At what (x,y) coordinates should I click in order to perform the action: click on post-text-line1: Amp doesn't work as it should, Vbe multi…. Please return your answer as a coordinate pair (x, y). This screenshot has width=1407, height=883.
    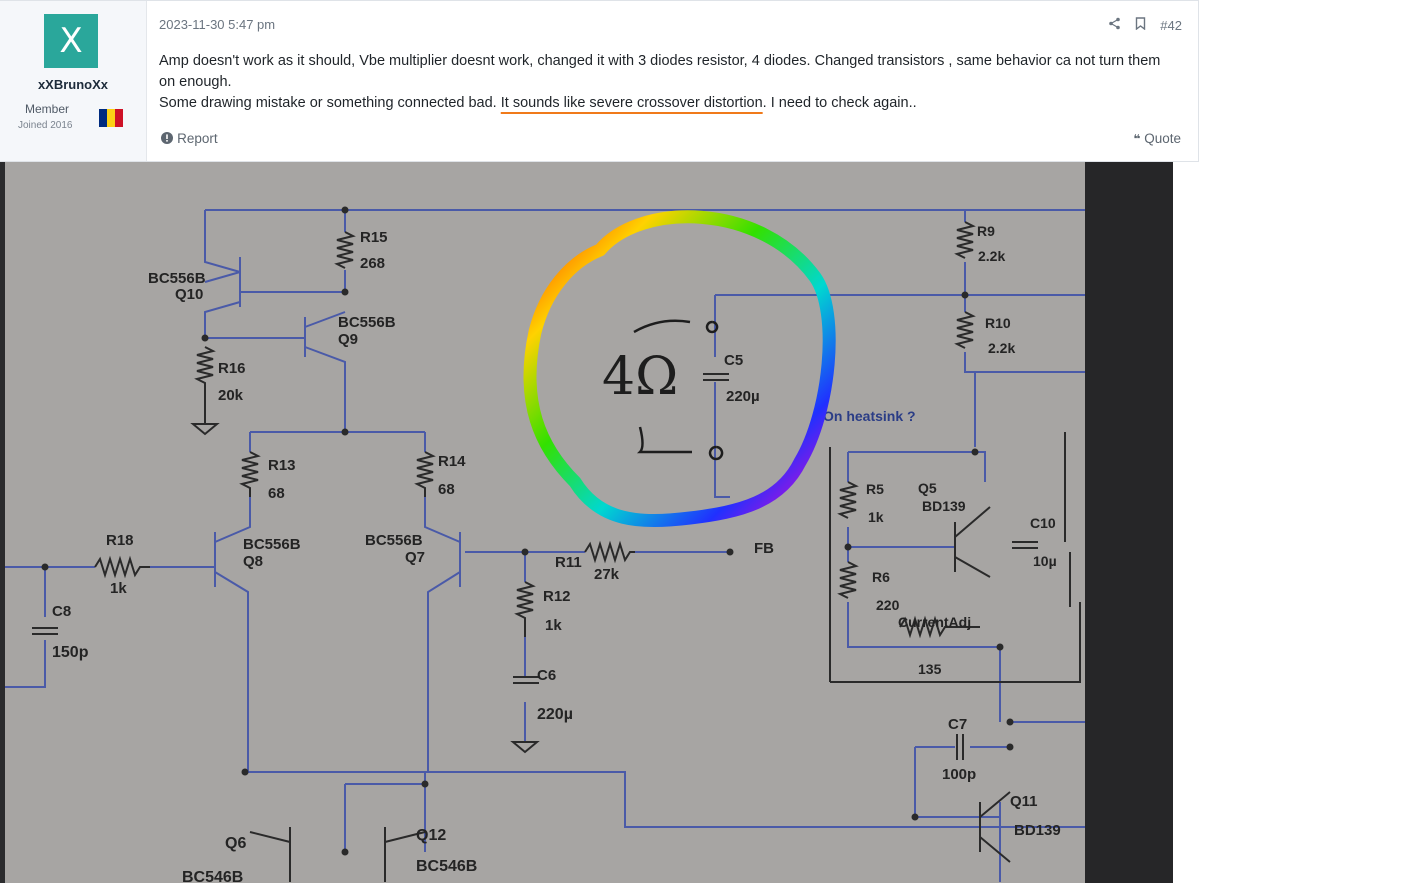
    Looking at the image, I should click on (660, 71).